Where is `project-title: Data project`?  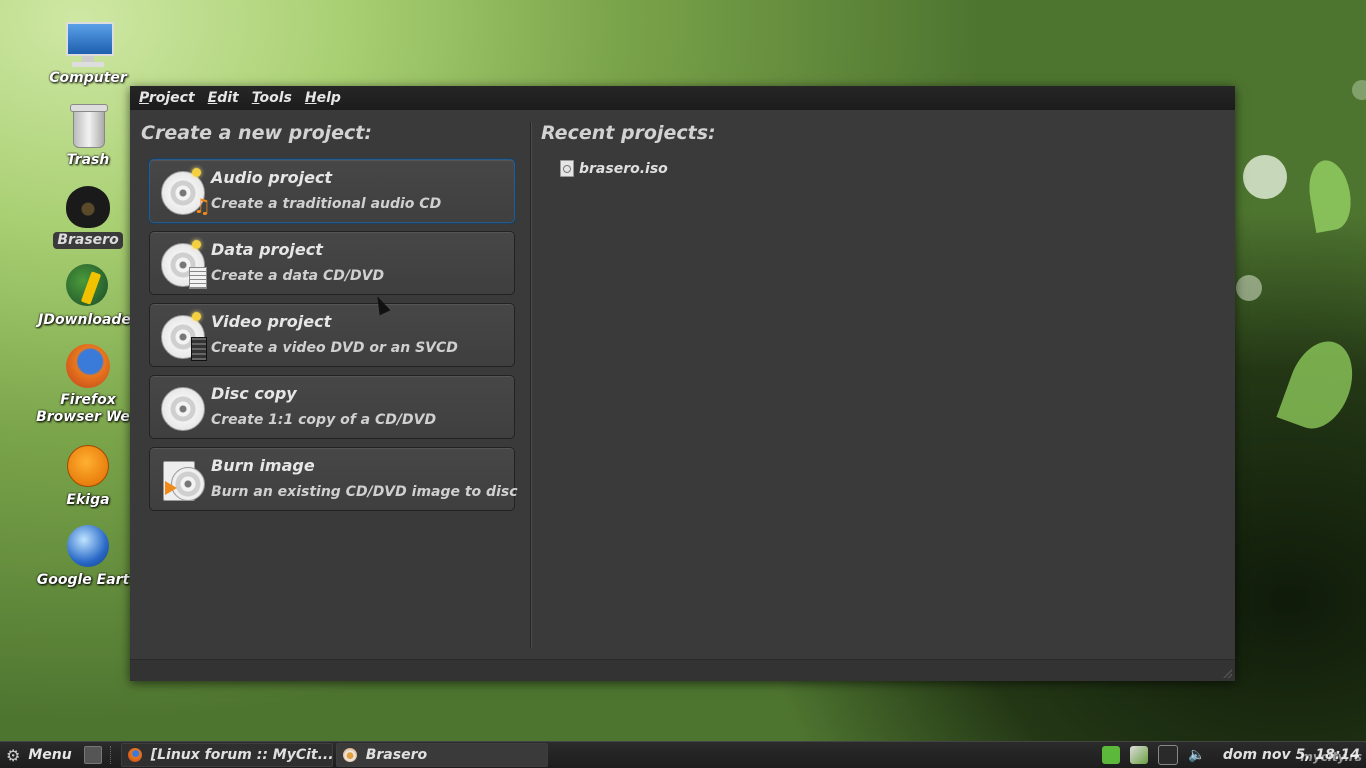 project-title: Data project is located at coordinates (267, 249).